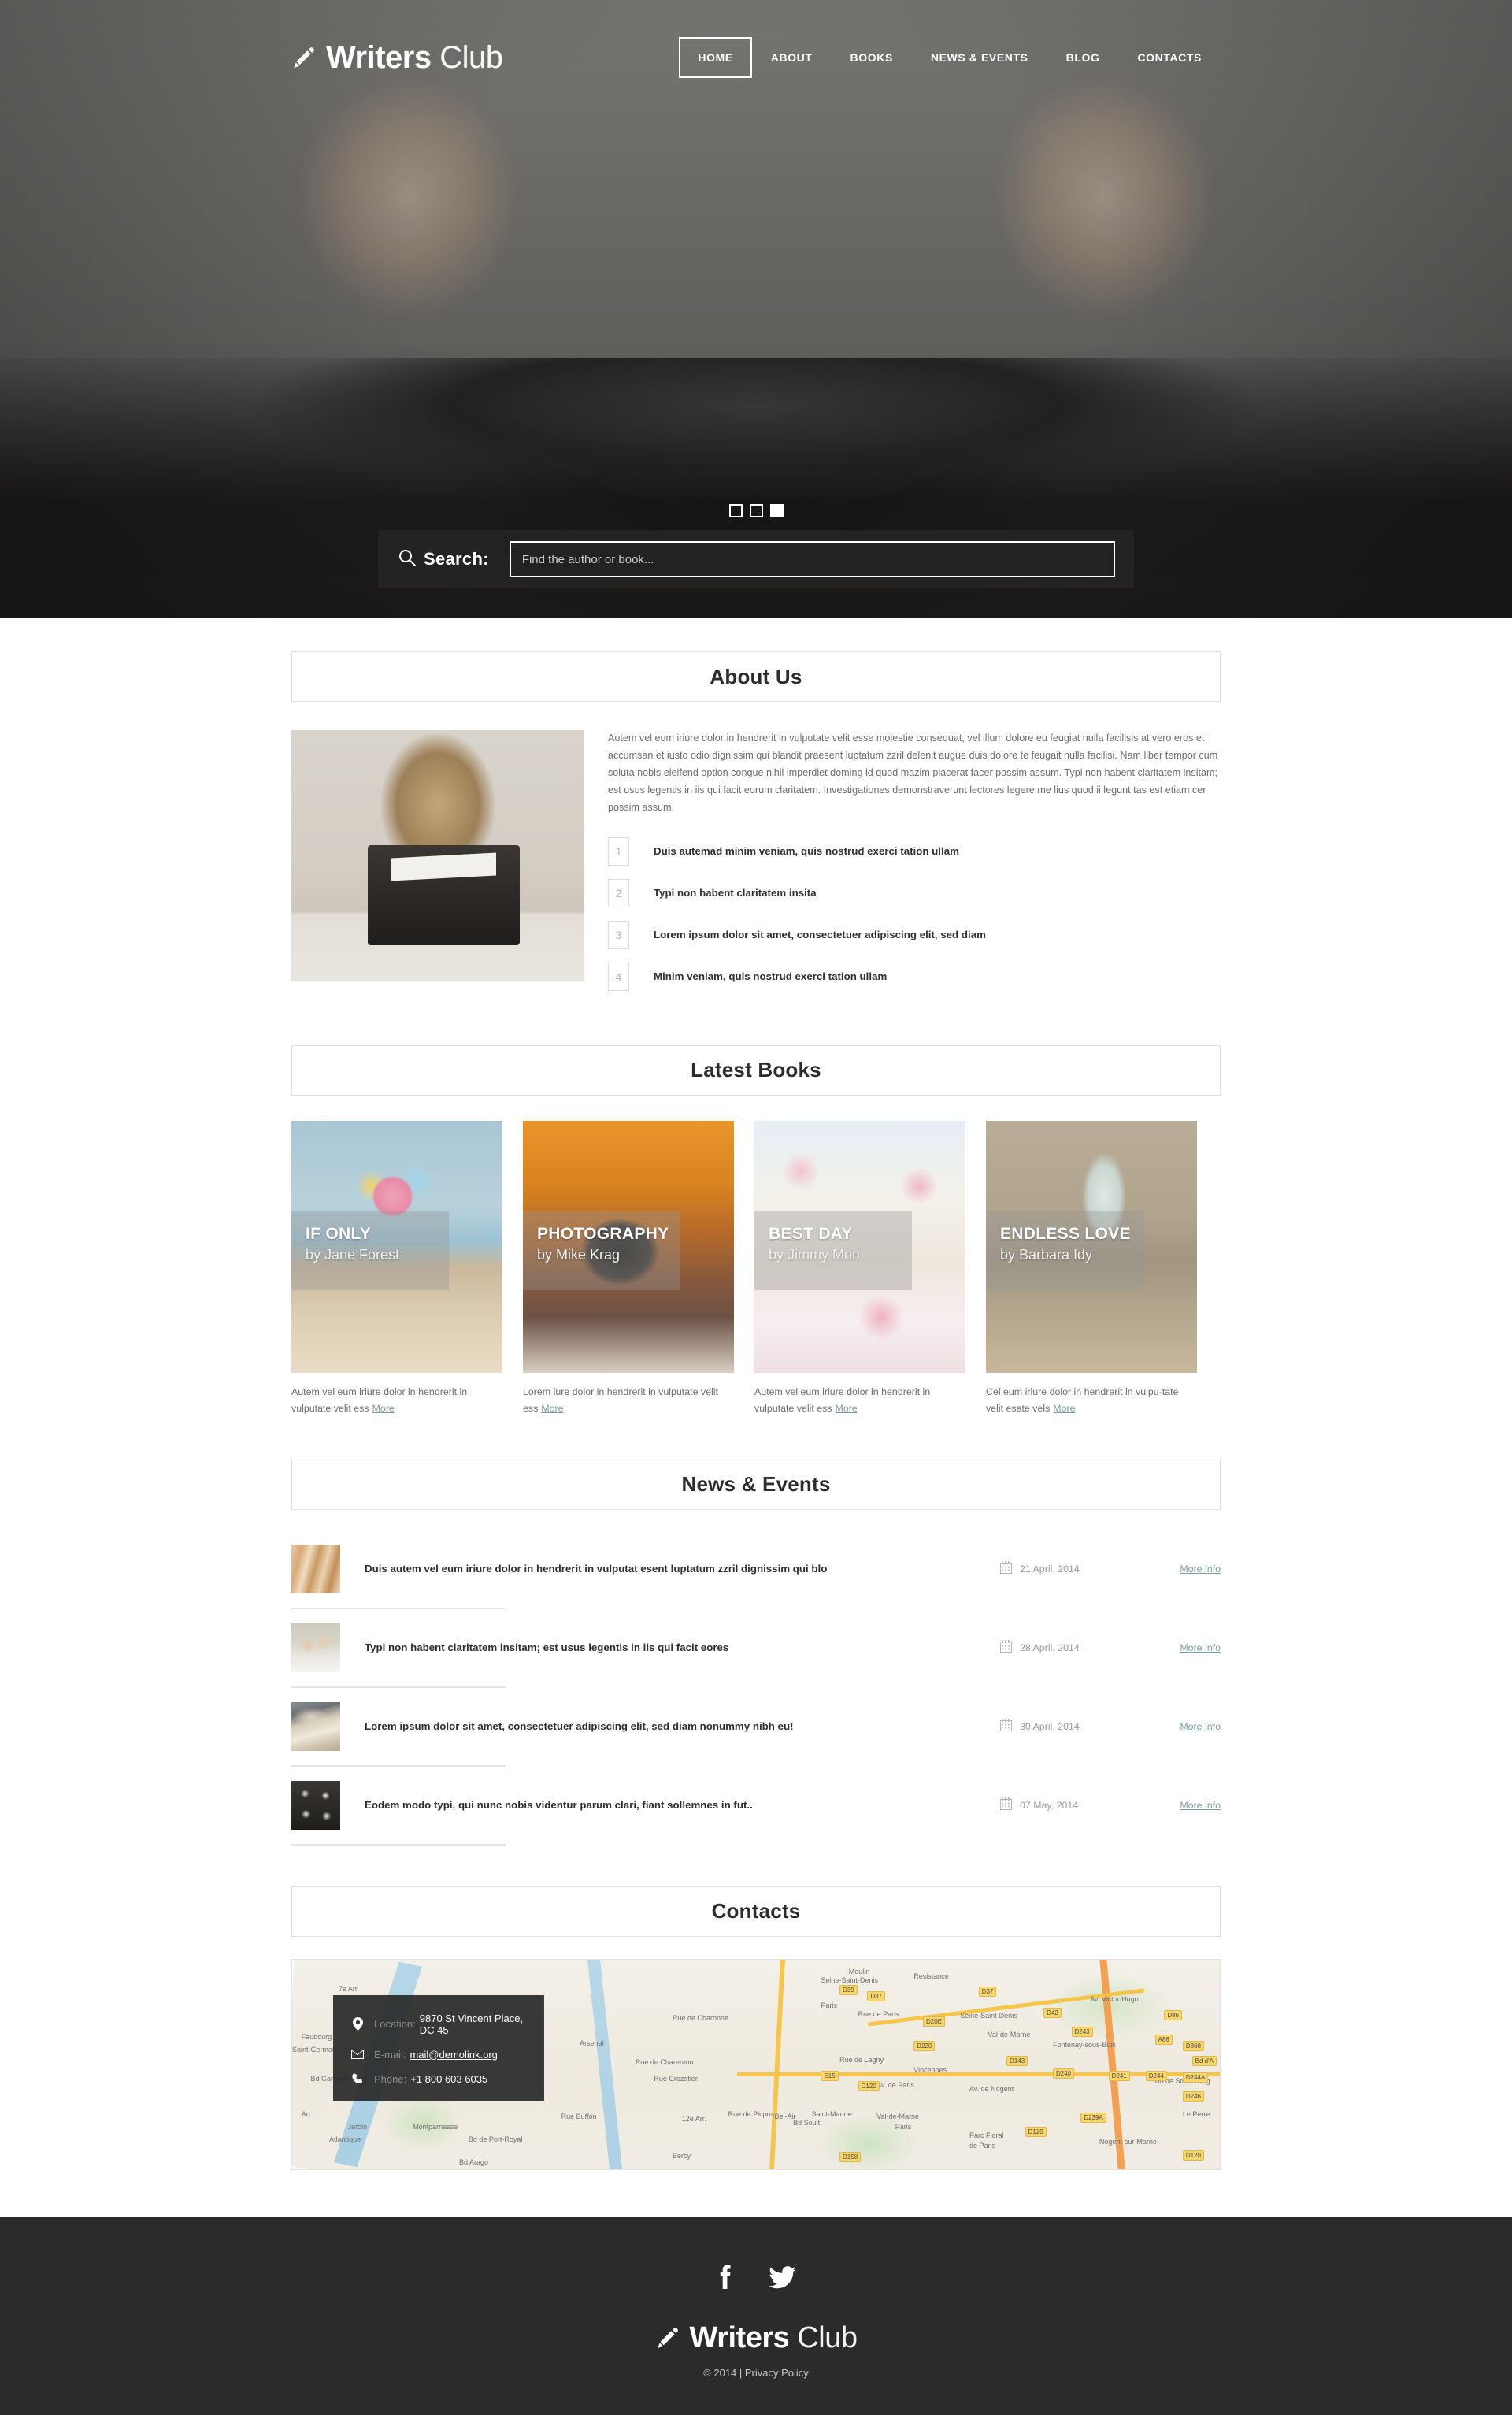 This screenshot has height=2415, width=1512. I want to click on map-route-shield: D243, so click(1082, 2032).